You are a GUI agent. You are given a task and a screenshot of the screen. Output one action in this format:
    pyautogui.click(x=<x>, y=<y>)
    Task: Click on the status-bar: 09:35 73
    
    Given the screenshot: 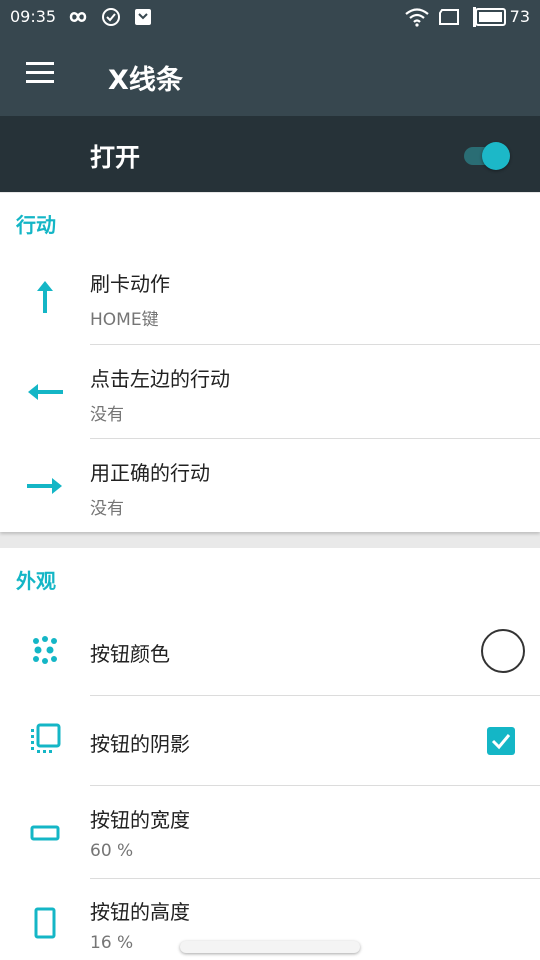 What is the action you would take?
    pyautogui.click(x=270, y=17)
    